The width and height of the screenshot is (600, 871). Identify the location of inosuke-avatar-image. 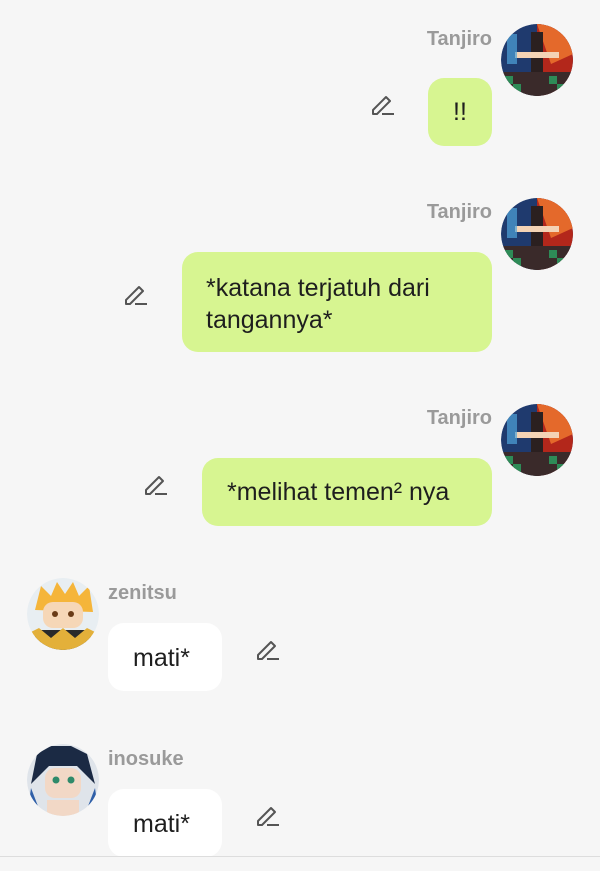
(63, 780).